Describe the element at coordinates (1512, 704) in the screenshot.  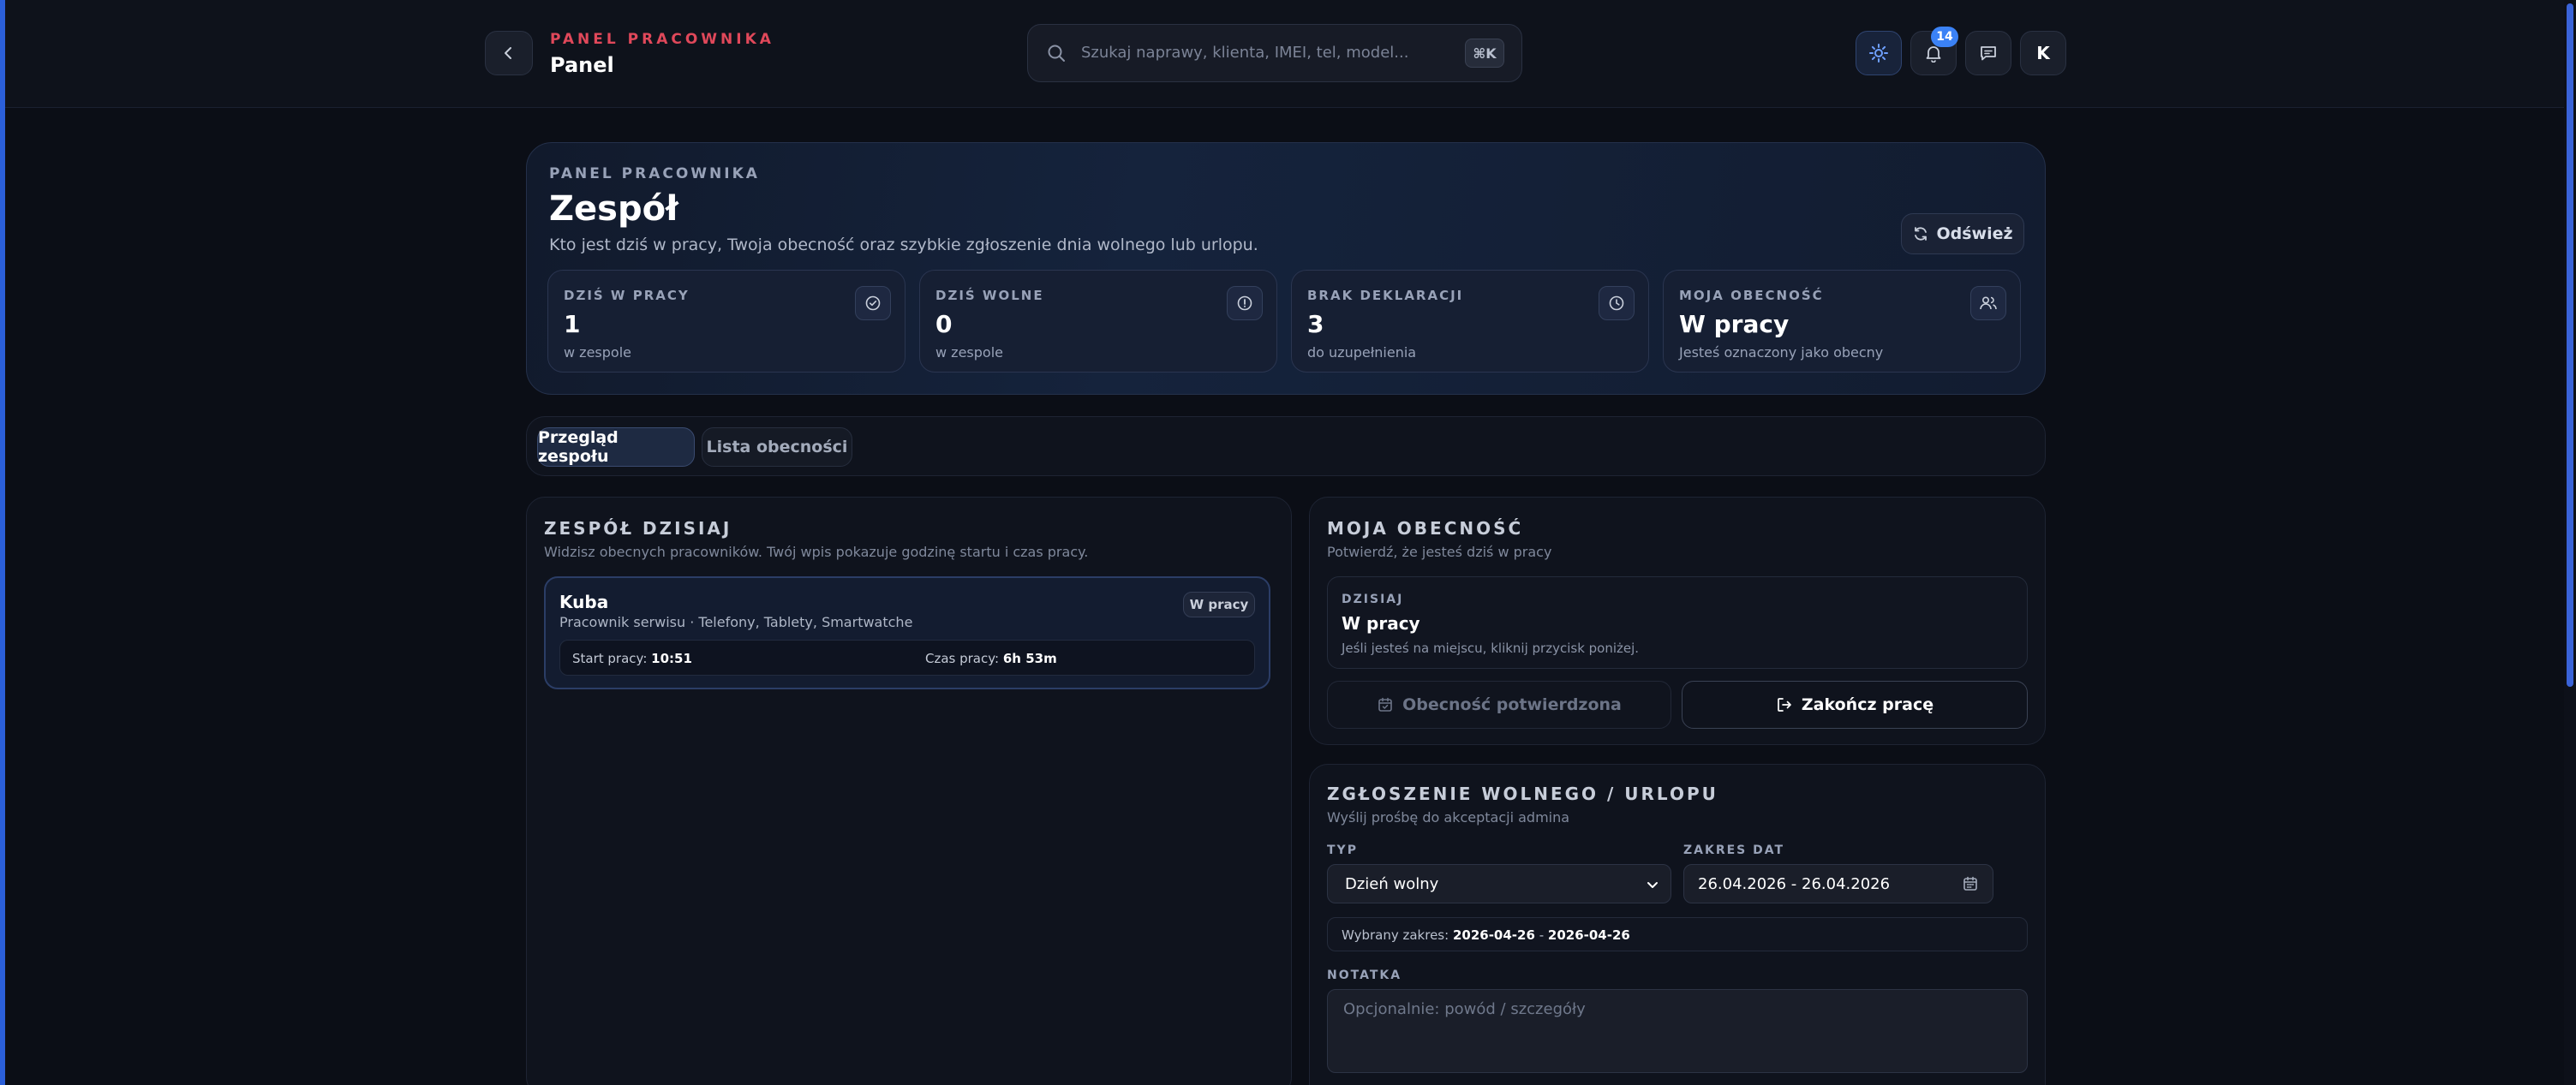
I see `presence-confirmed-label: Obecność potwierdzona` at that location.